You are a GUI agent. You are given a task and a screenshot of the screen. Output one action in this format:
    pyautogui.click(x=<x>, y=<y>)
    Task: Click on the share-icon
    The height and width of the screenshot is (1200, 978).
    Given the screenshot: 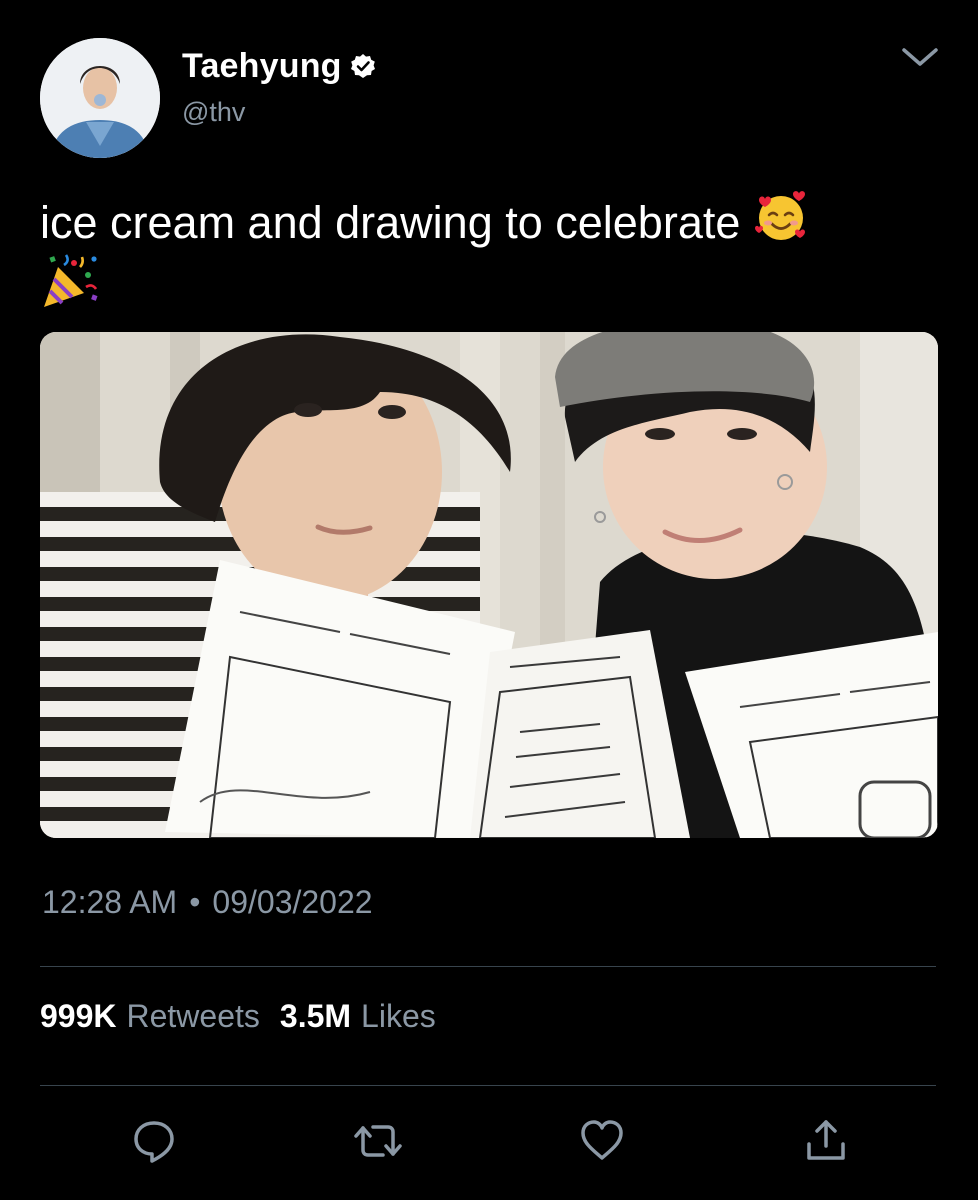 What is the action you would take?
    pyautogui.click(x=826, y=1141)
    